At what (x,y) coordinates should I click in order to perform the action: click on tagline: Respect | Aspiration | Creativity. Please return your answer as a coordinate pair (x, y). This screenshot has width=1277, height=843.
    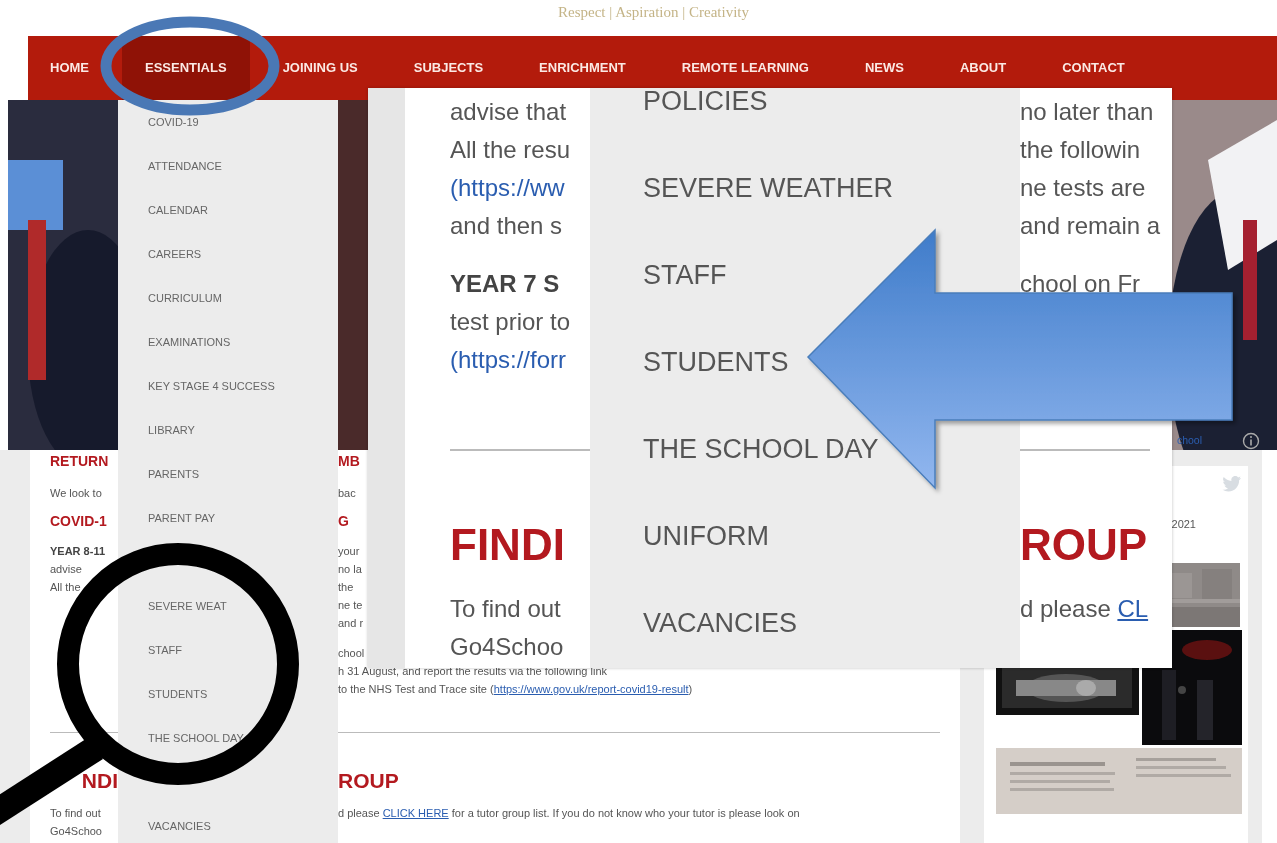
    Looking at the image, I should click on (653, 12).